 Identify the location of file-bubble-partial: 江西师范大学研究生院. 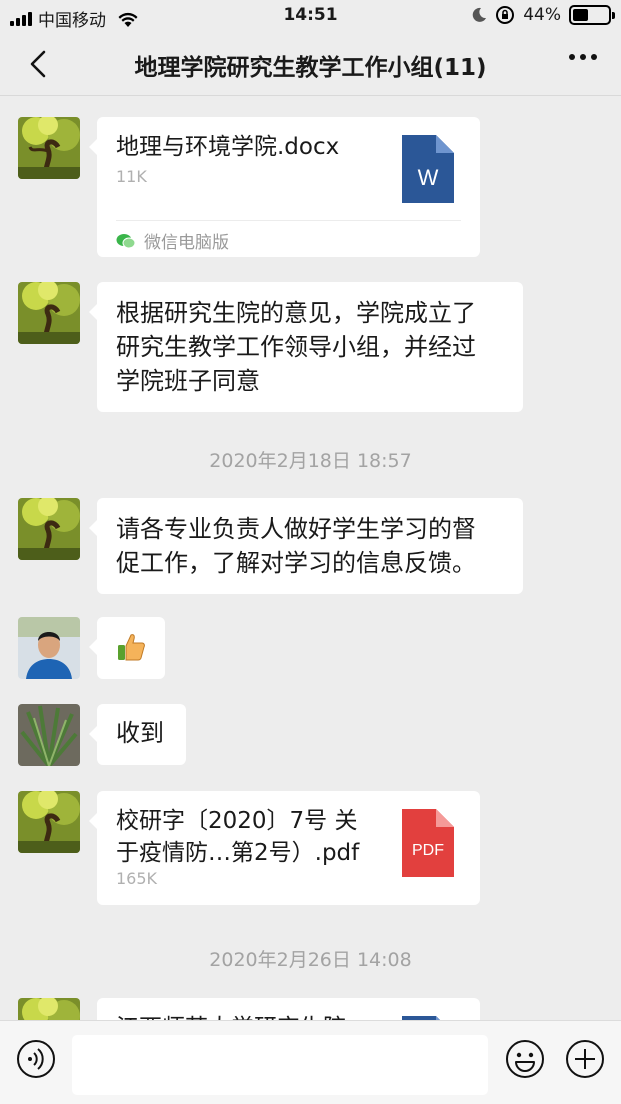
(288, 1009).